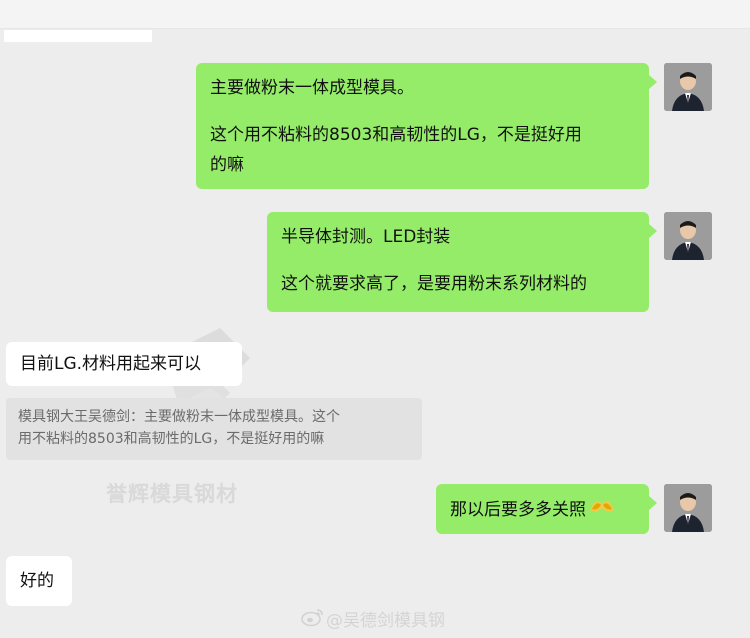 This screenshot has height=638, width=750. What do you see at coordinates (111, 364) in the screenshot?
I see `message-text: 目前LG.材料用起来可以` at bounding box center [111, 364].